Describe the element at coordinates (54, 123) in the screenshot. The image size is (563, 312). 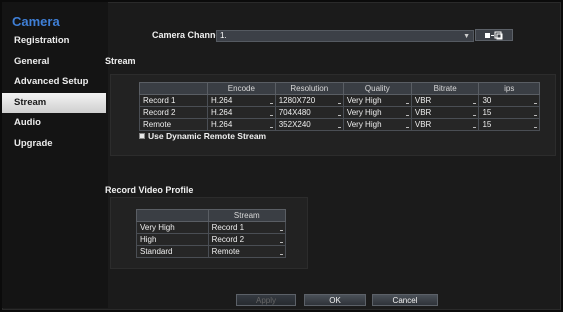
I see `sidebar-item-audio: Audio` at that location.